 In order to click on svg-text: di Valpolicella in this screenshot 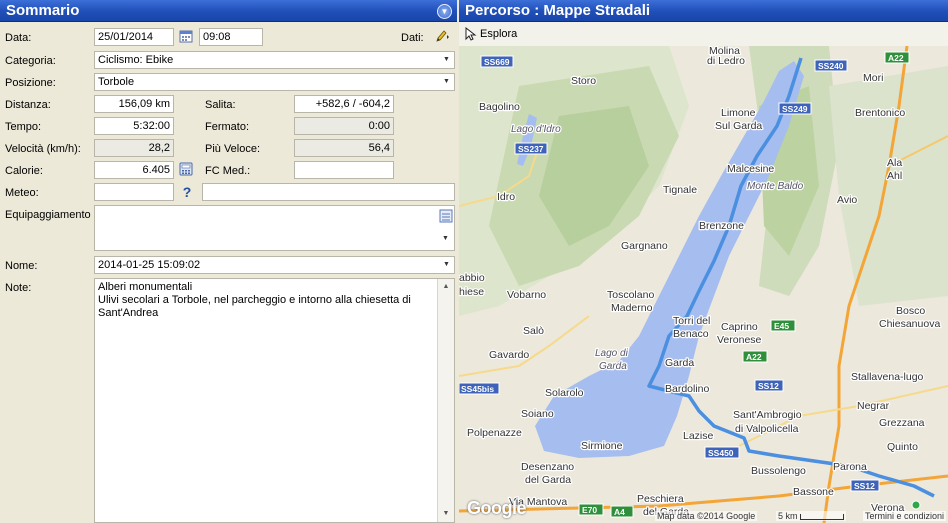, I will do `click(767, 429)`.